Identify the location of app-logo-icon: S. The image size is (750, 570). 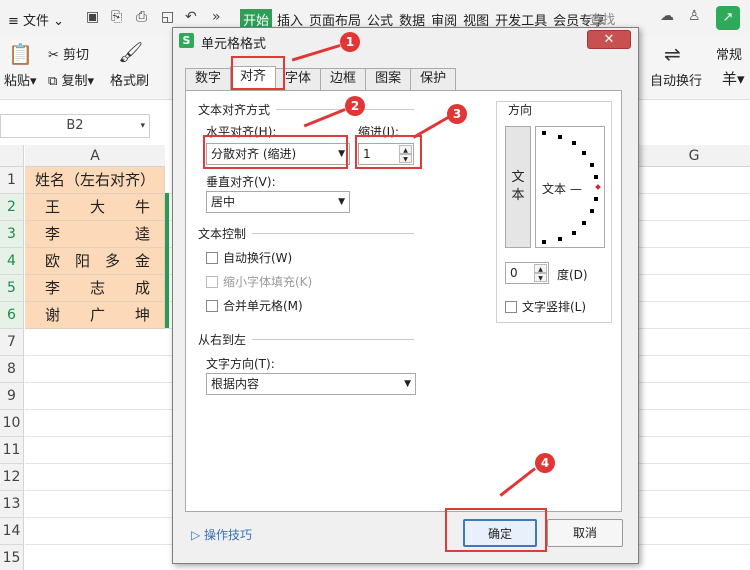
(186, 40).